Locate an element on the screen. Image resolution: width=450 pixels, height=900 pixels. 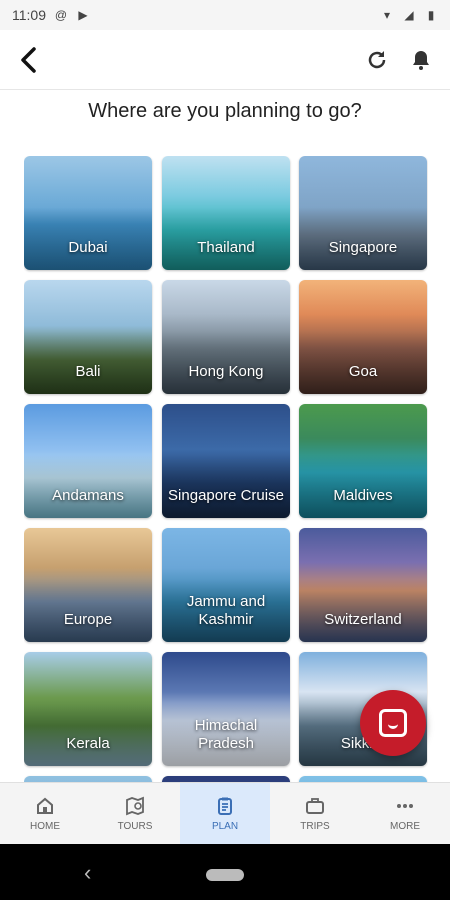
at-sign-icon: @ is located at coordinates (61, 15).